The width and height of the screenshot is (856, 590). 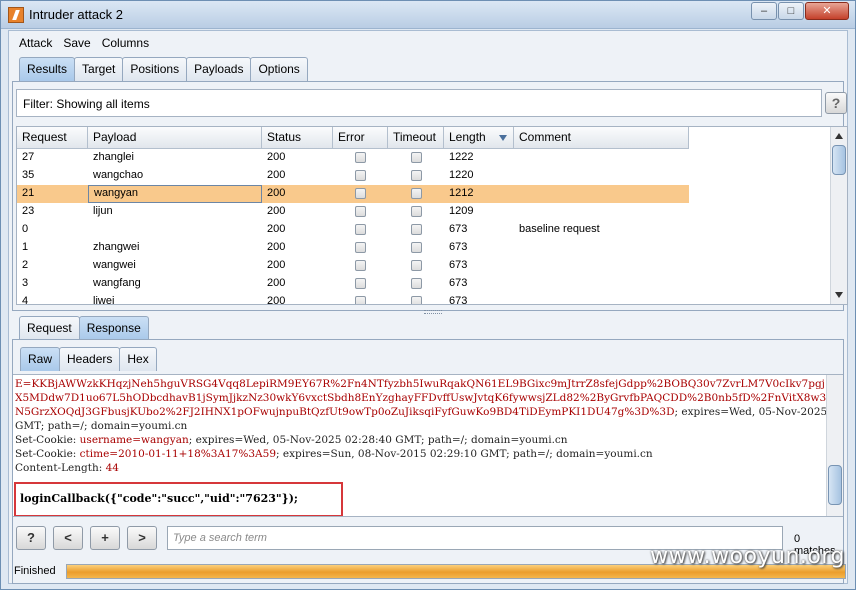 What do you see at coordinates (155, 69) in the screenshot?
I see `tab-positions: Positions` at bounding box center [155, 69].